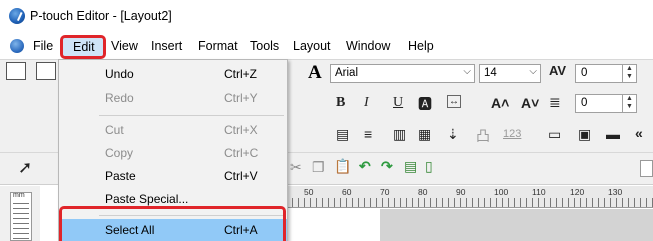 This screenshot has width=653, height=241. I want to click on justify-icon: ▦, so click(424, 134).